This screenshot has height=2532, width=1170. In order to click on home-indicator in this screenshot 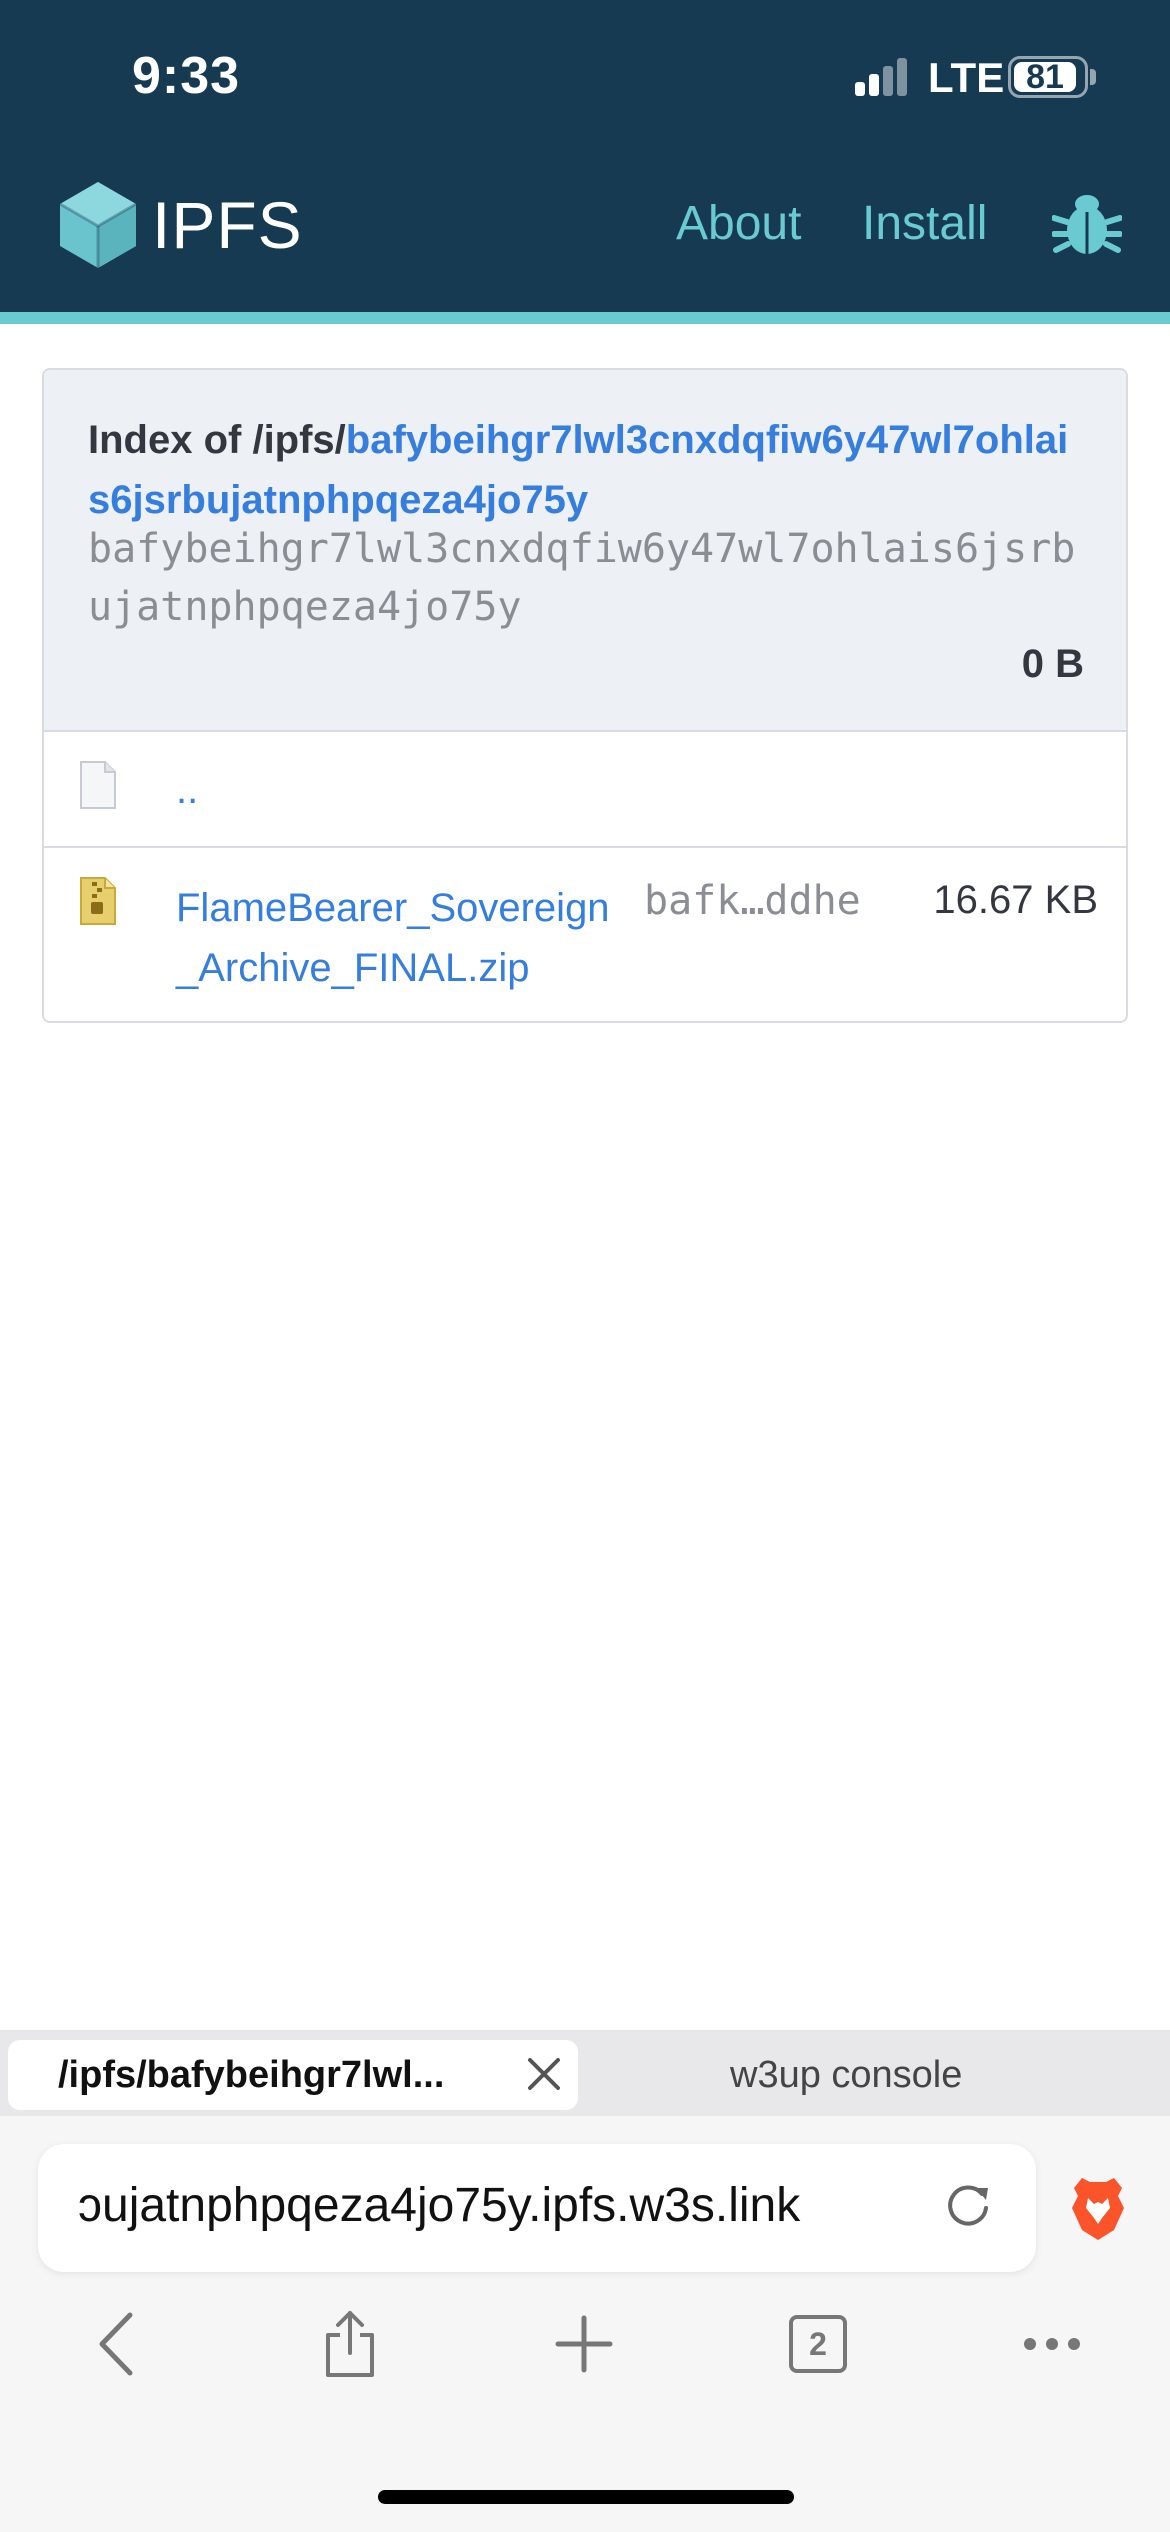, I will do `click(586, 2497)`.